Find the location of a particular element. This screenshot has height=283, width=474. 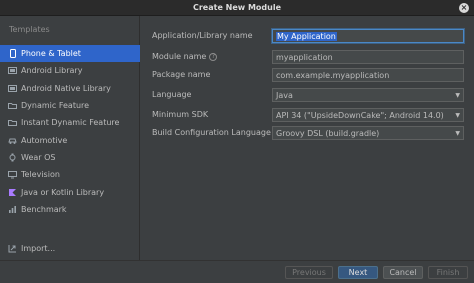

sidebar-item-phone-tablet: Phone & Tablet is located at coordinates (70, 54).